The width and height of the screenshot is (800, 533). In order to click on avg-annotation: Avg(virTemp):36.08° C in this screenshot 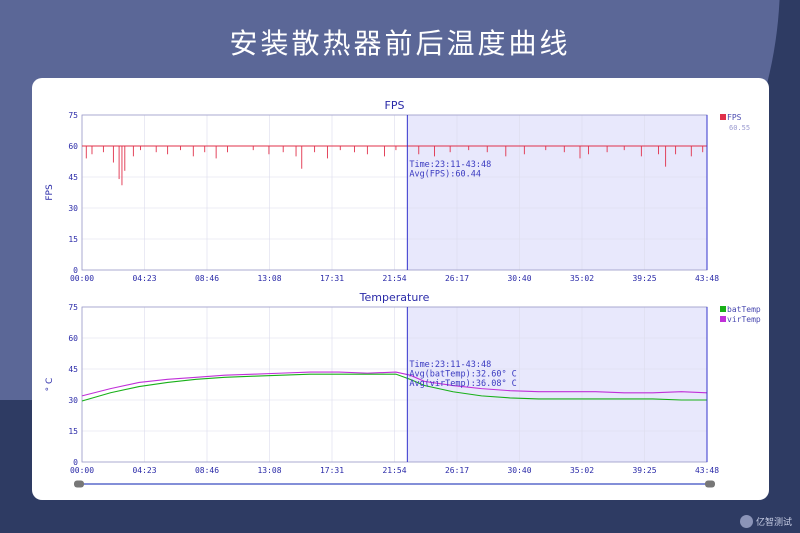, I will do `click(462, 384)`.